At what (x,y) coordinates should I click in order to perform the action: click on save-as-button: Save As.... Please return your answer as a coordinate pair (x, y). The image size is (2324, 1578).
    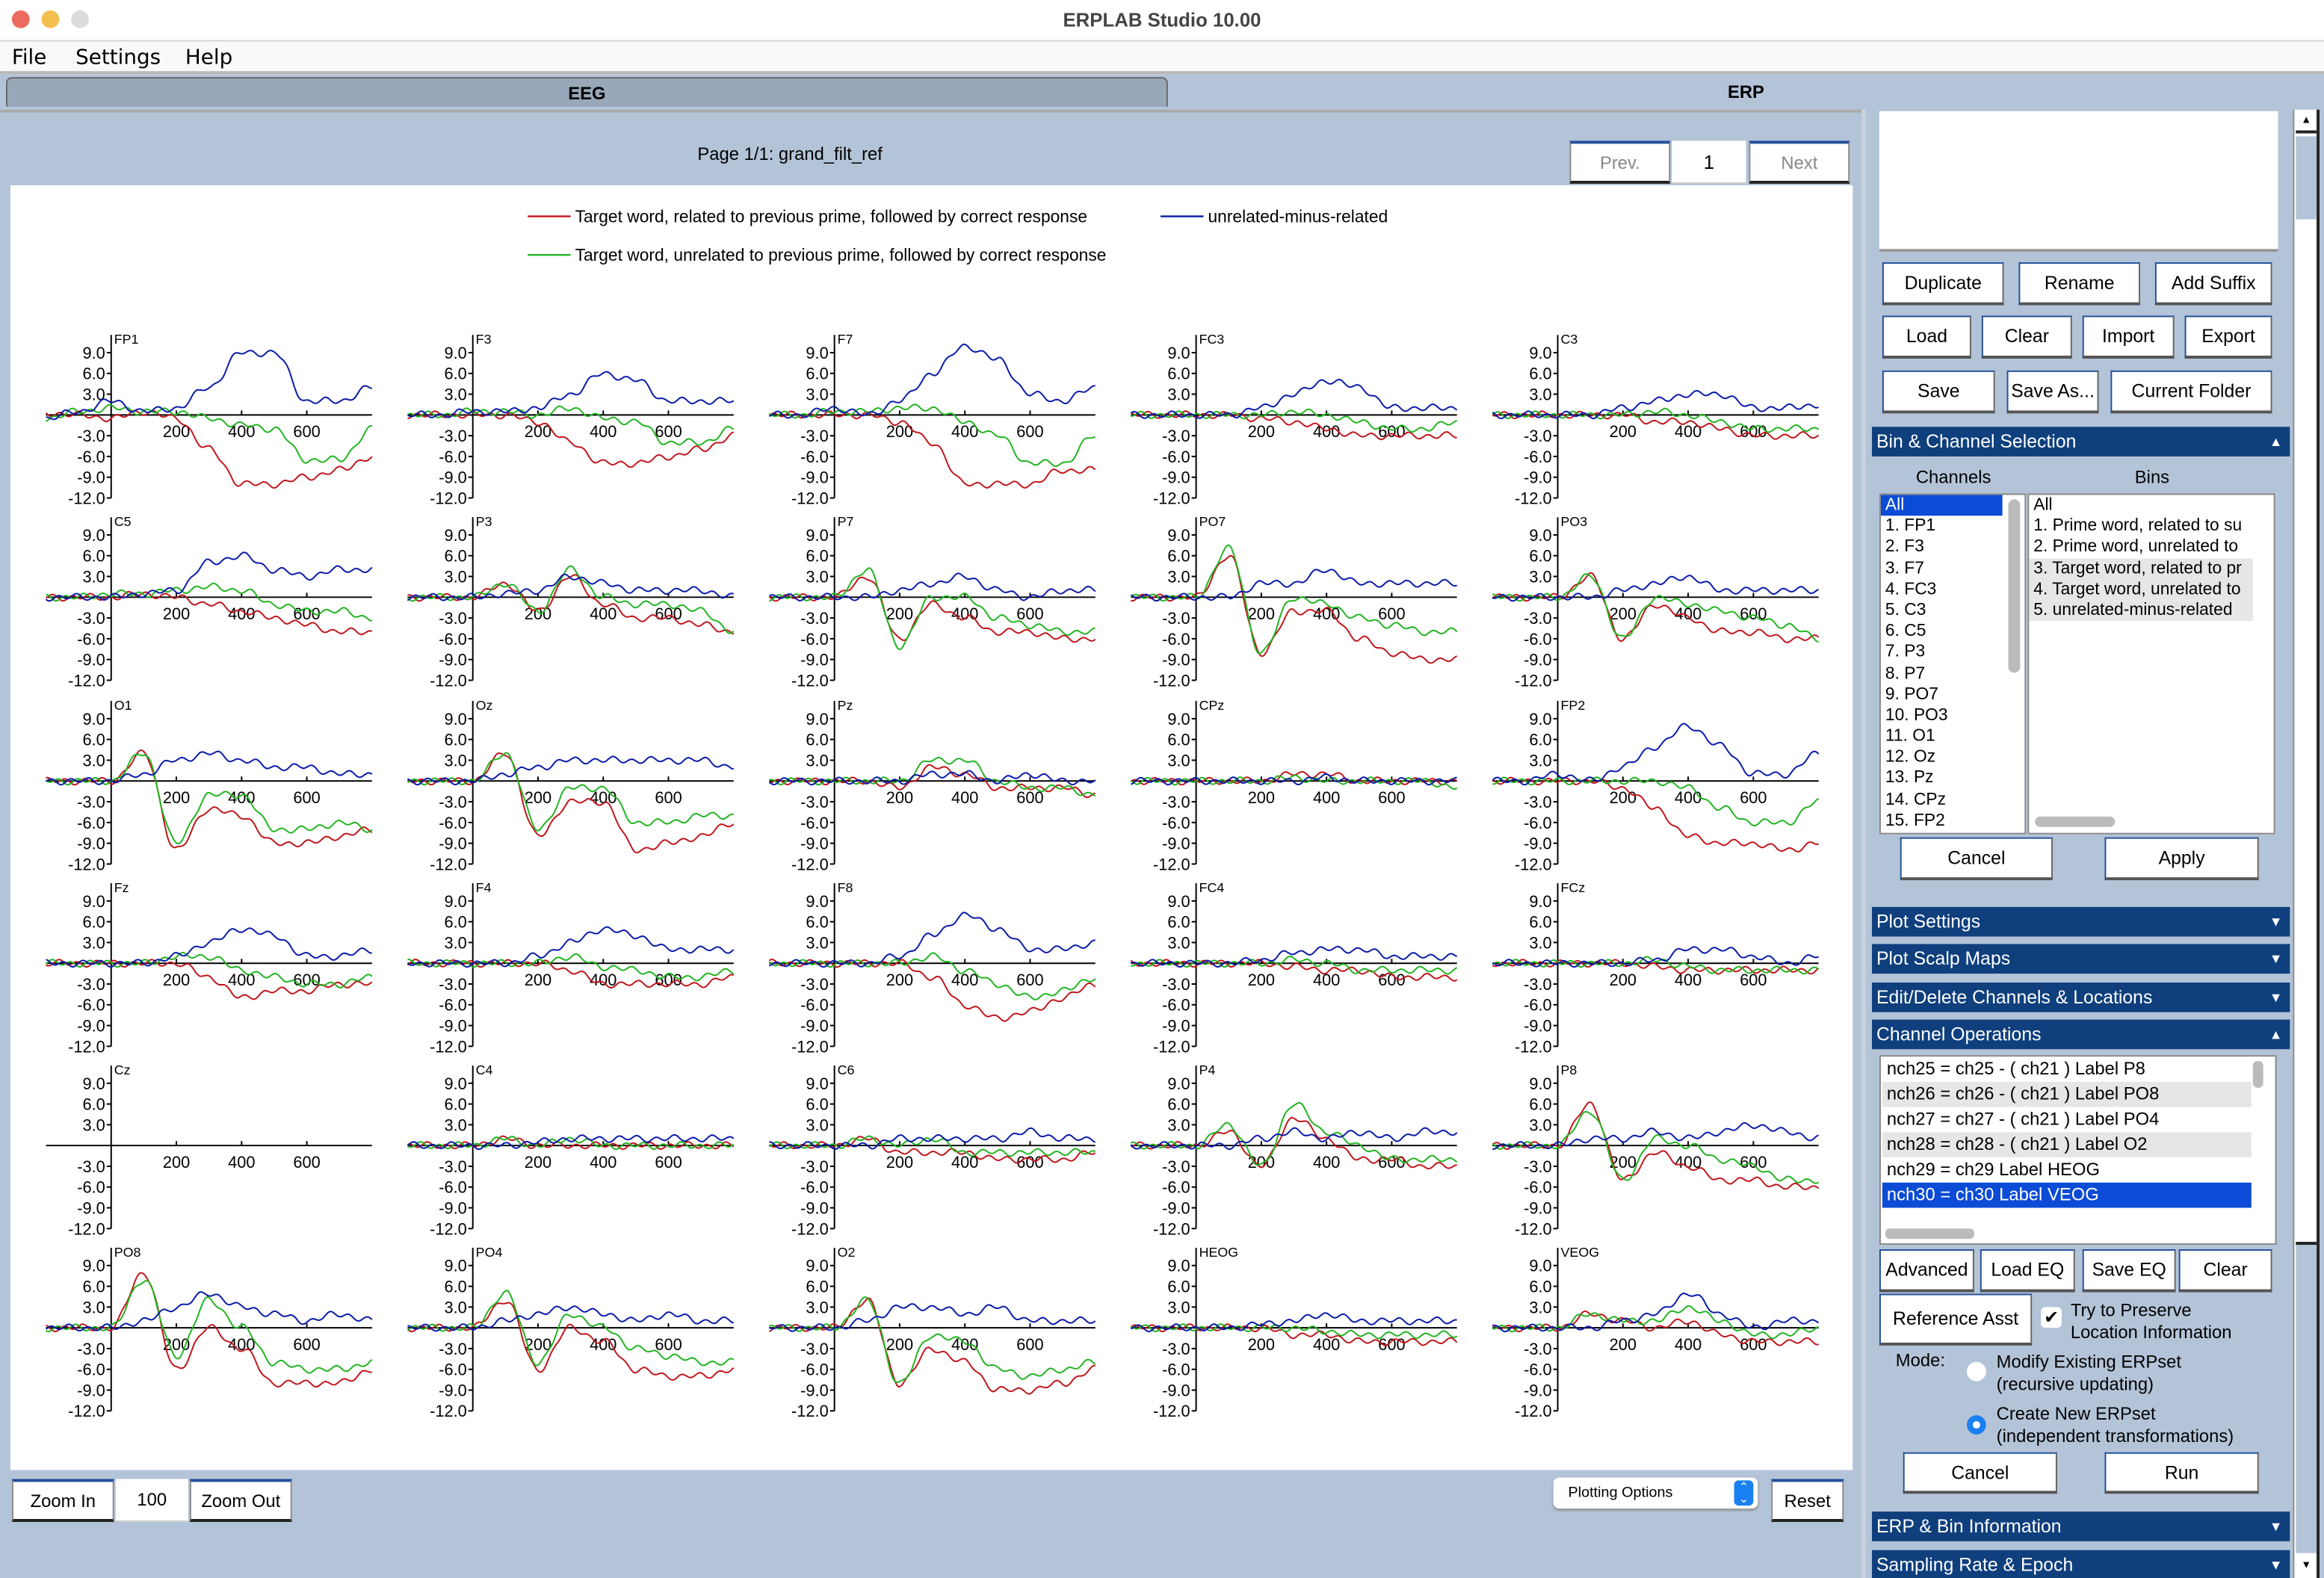
    Looking at the image, I should click on (2052, 392).